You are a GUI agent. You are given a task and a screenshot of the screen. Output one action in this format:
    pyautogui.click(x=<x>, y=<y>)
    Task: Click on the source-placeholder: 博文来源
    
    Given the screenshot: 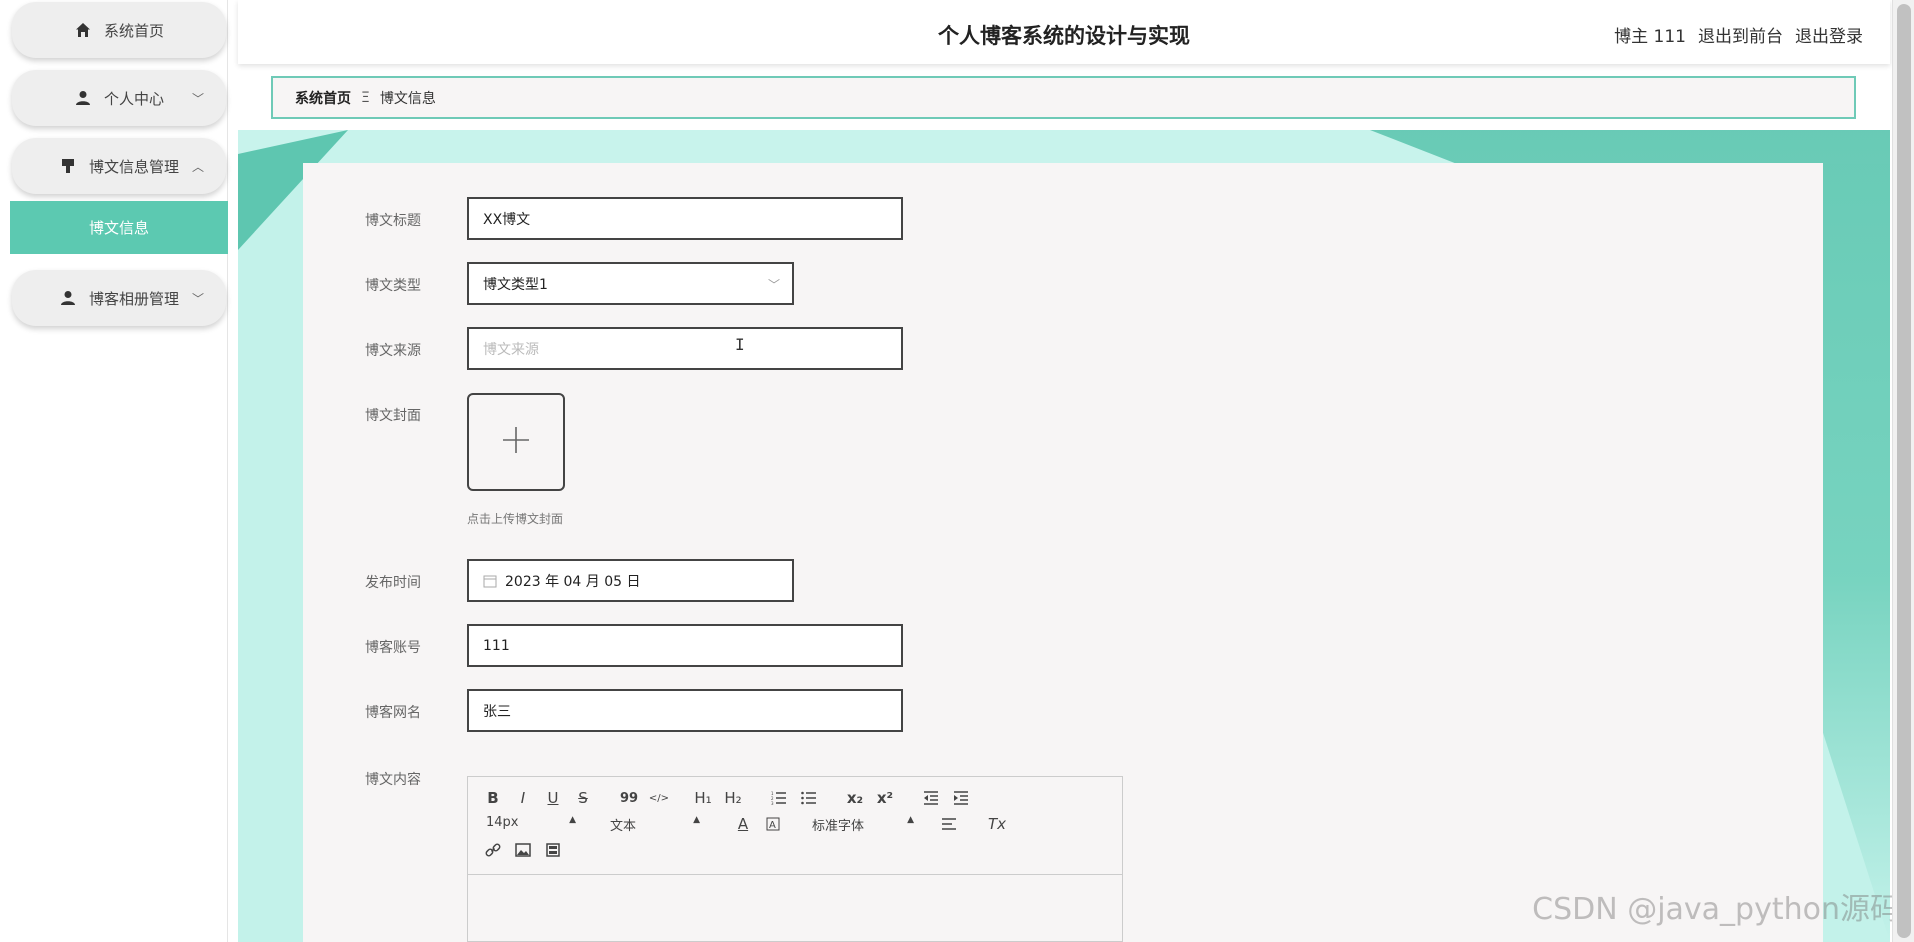 What is the action you would take?
    pyautogui.click(x=511, y=349)
    